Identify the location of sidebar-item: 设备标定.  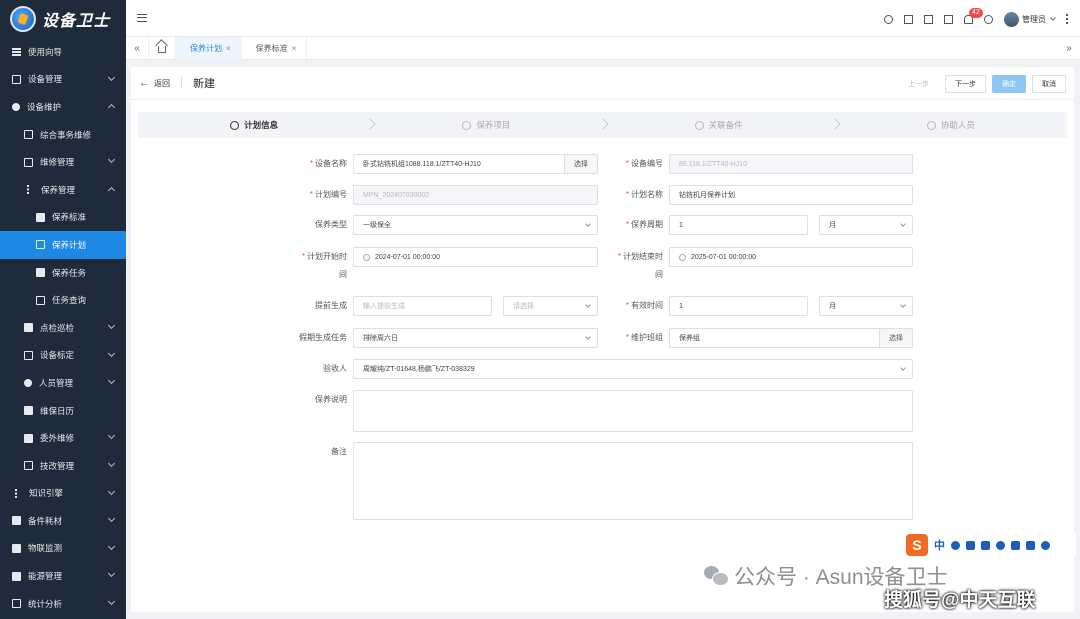
(63, 356).